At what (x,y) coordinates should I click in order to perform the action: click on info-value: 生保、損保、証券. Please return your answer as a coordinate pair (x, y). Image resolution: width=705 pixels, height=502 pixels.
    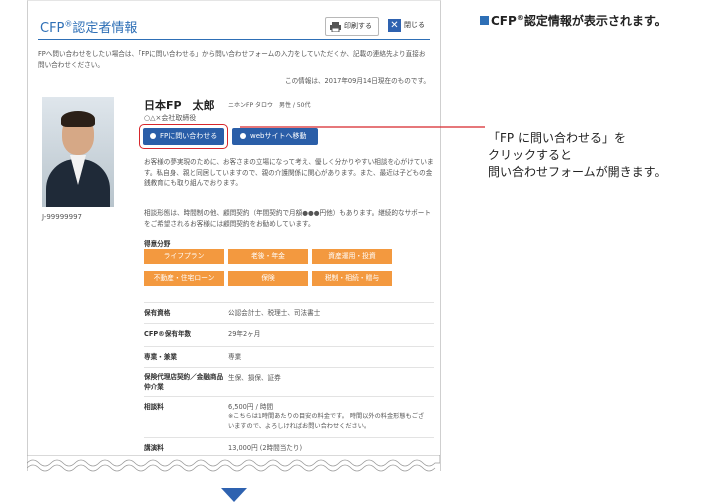
    Looking at the image, I should click on (254, 378).